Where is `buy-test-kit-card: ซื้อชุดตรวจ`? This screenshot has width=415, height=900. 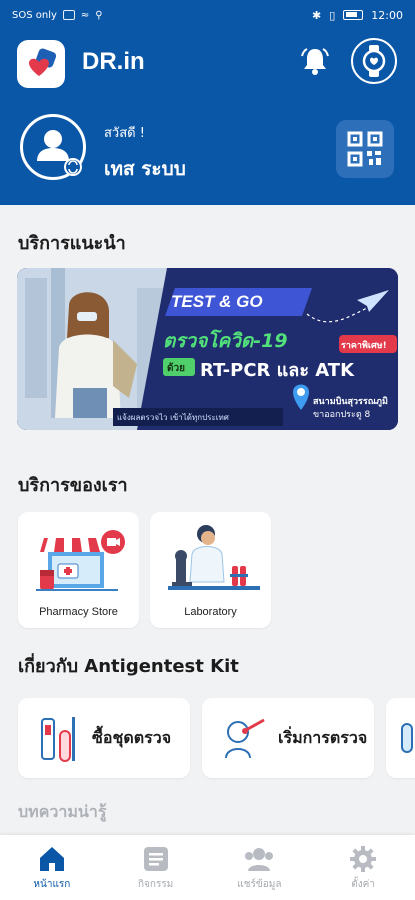
buy-test-kit-card: ซื้อชุดตรวจ is located at coordinates (104, 738).